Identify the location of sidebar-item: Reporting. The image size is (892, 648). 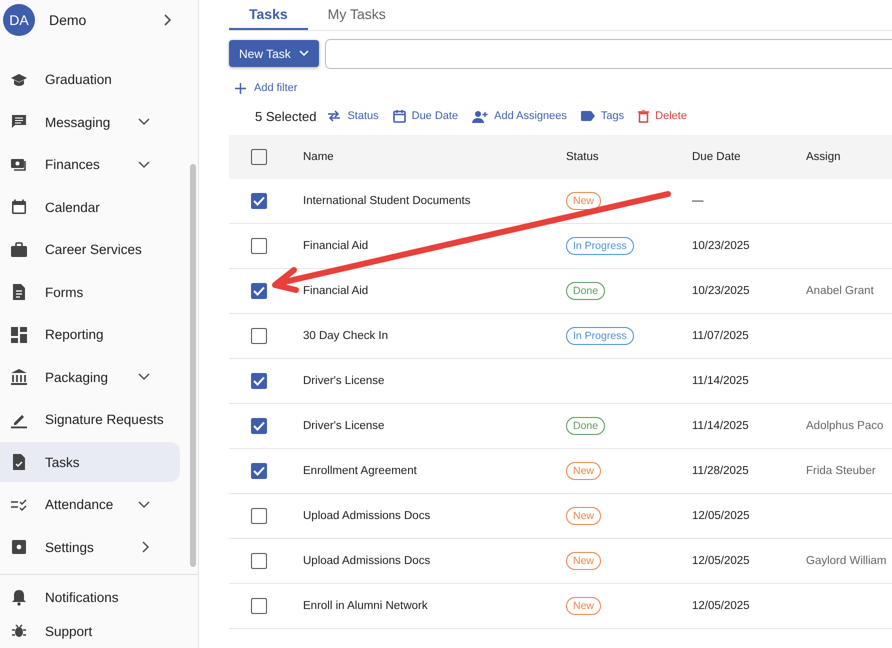
(90, 334).